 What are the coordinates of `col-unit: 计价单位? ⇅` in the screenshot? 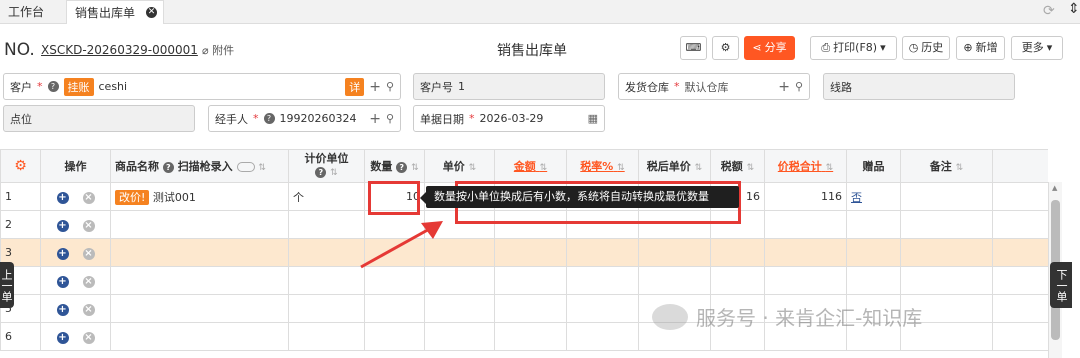 It's located at (326, 166).